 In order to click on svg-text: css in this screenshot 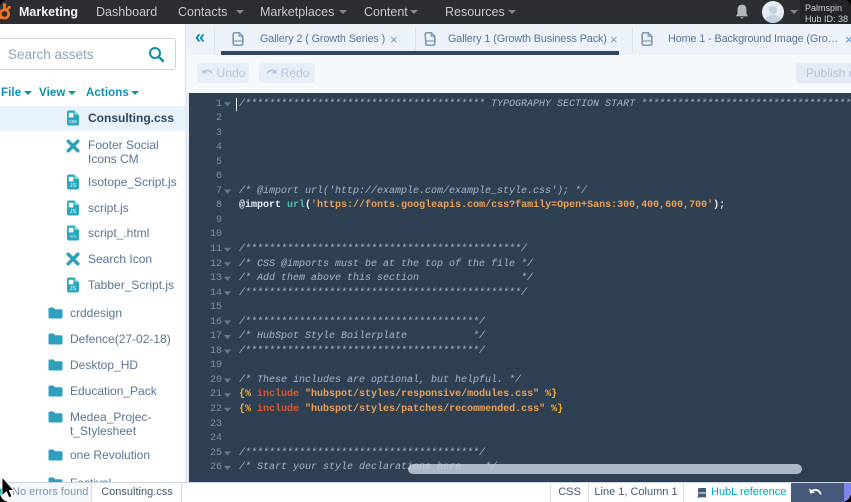, I will do `click(73, 122)`.